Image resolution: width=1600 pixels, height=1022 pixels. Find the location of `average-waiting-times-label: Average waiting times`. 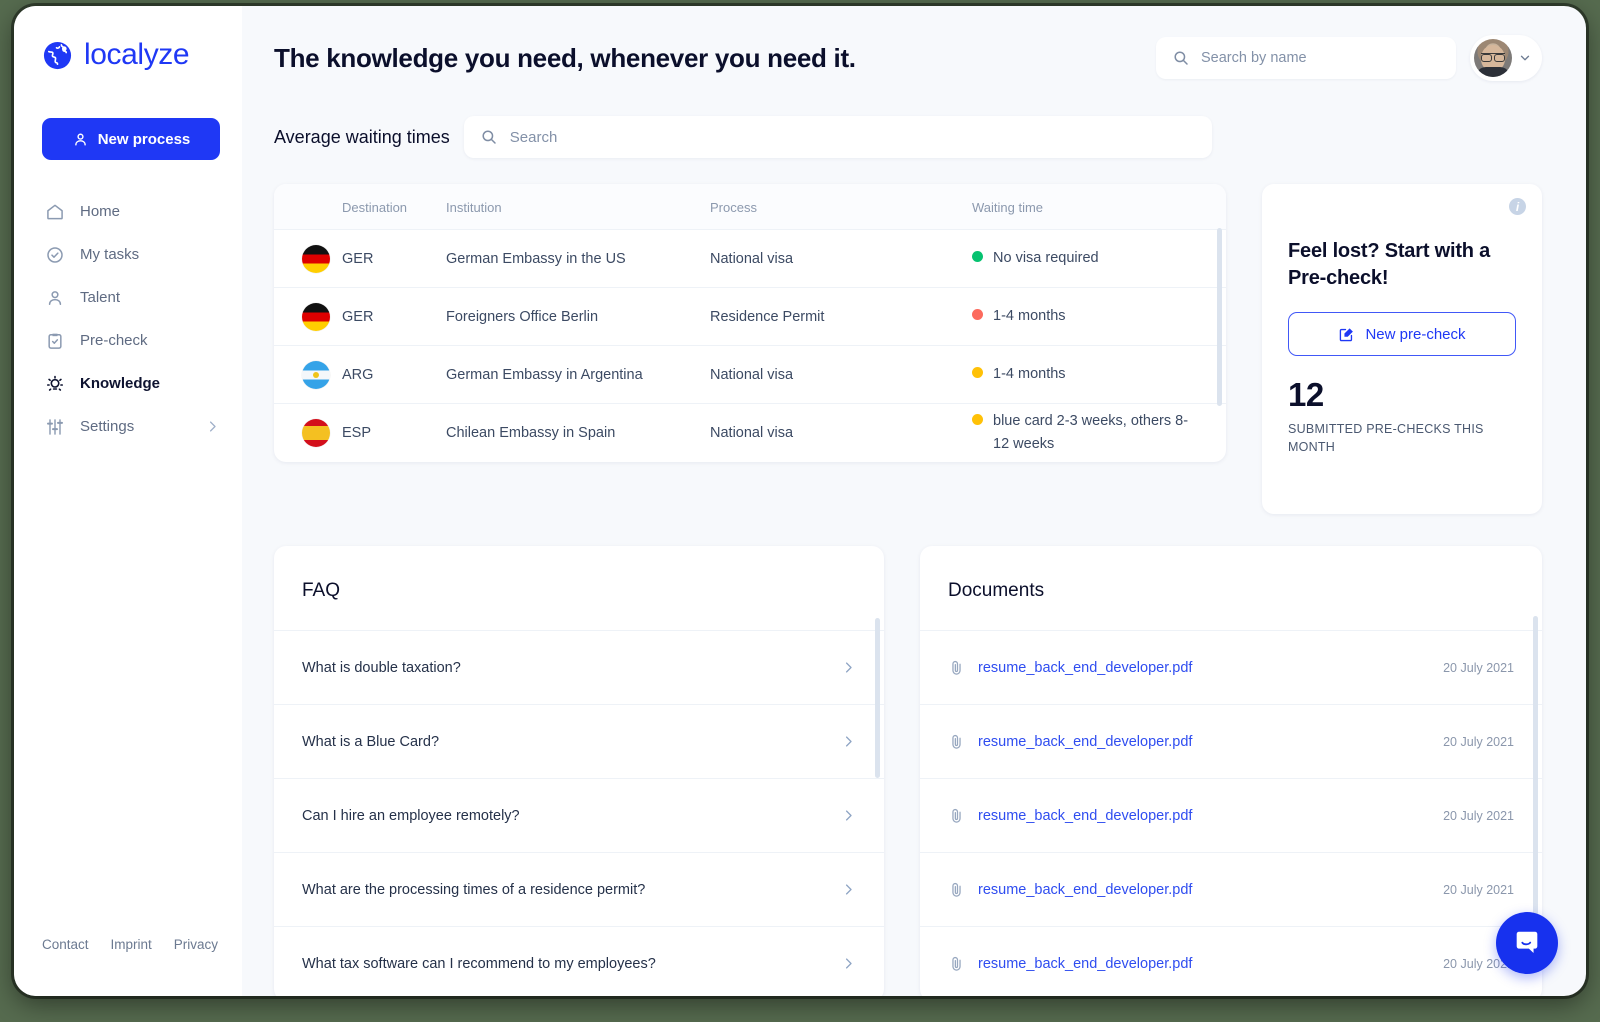

average-waiting-times-label: Average waiting times is located at coordinates (362, 136).